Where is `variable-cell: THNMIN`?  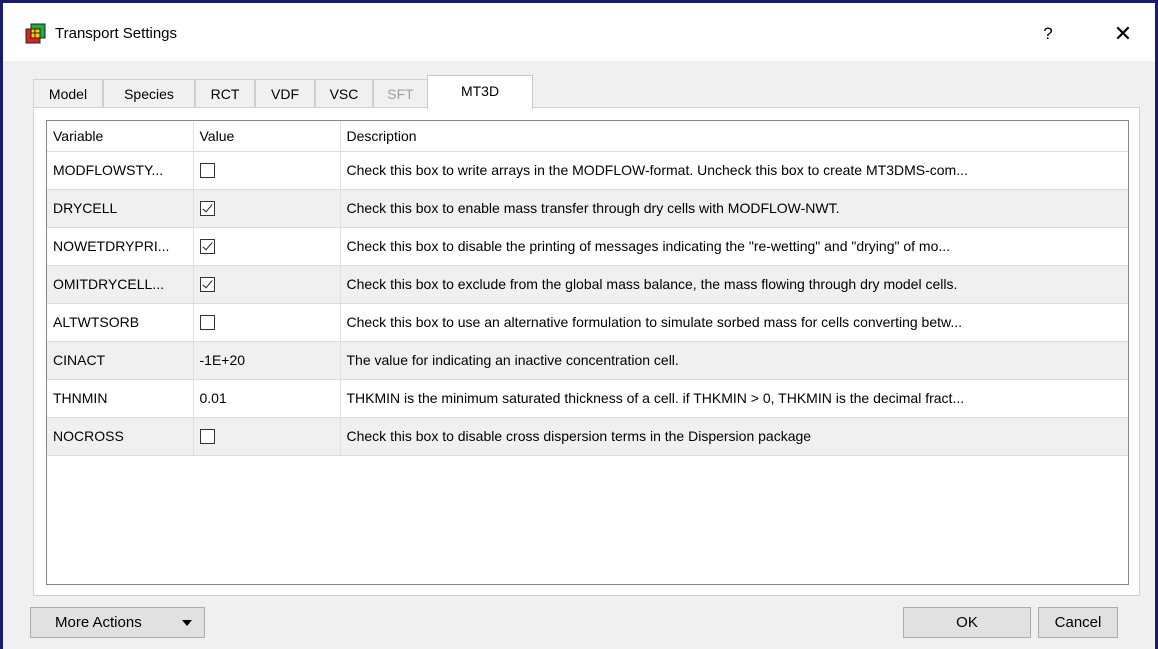
variable-cell: THNMIN is located at coordinates (120, 398).